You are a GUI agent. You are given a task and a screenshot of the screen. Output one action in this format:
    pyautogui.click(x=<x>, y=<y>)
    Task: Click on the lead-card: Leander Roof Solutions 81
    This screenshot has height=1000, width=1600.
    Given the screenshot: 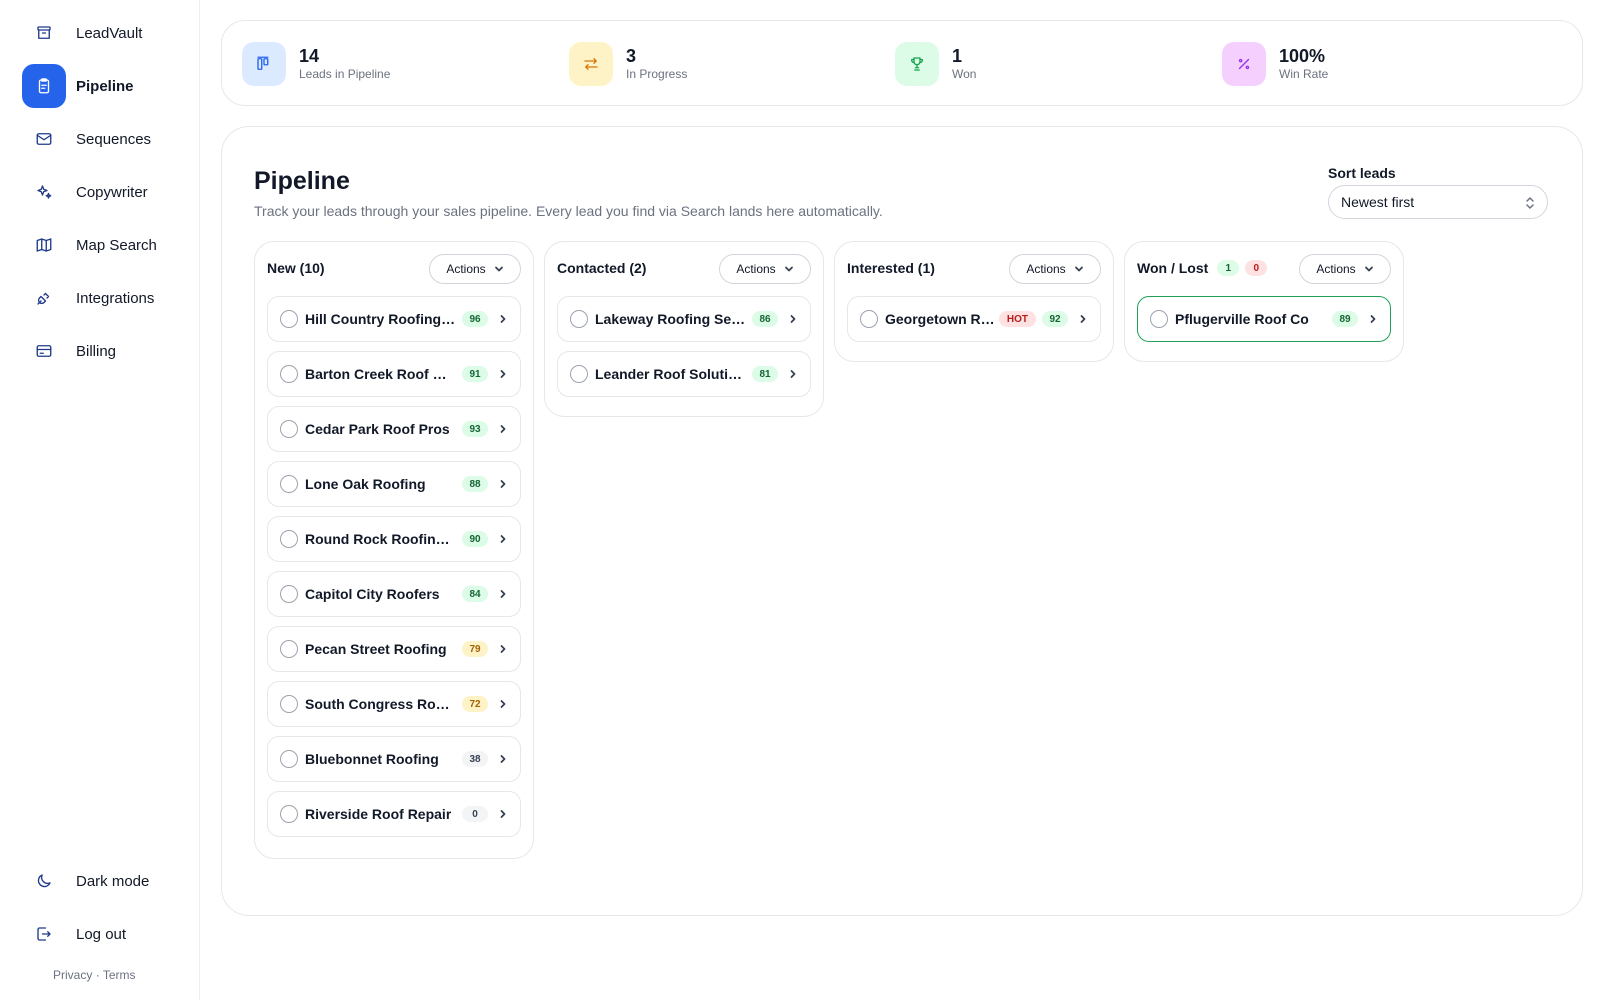 What is the action you would take?
    pyautogui.click(x=684, y=374)
    